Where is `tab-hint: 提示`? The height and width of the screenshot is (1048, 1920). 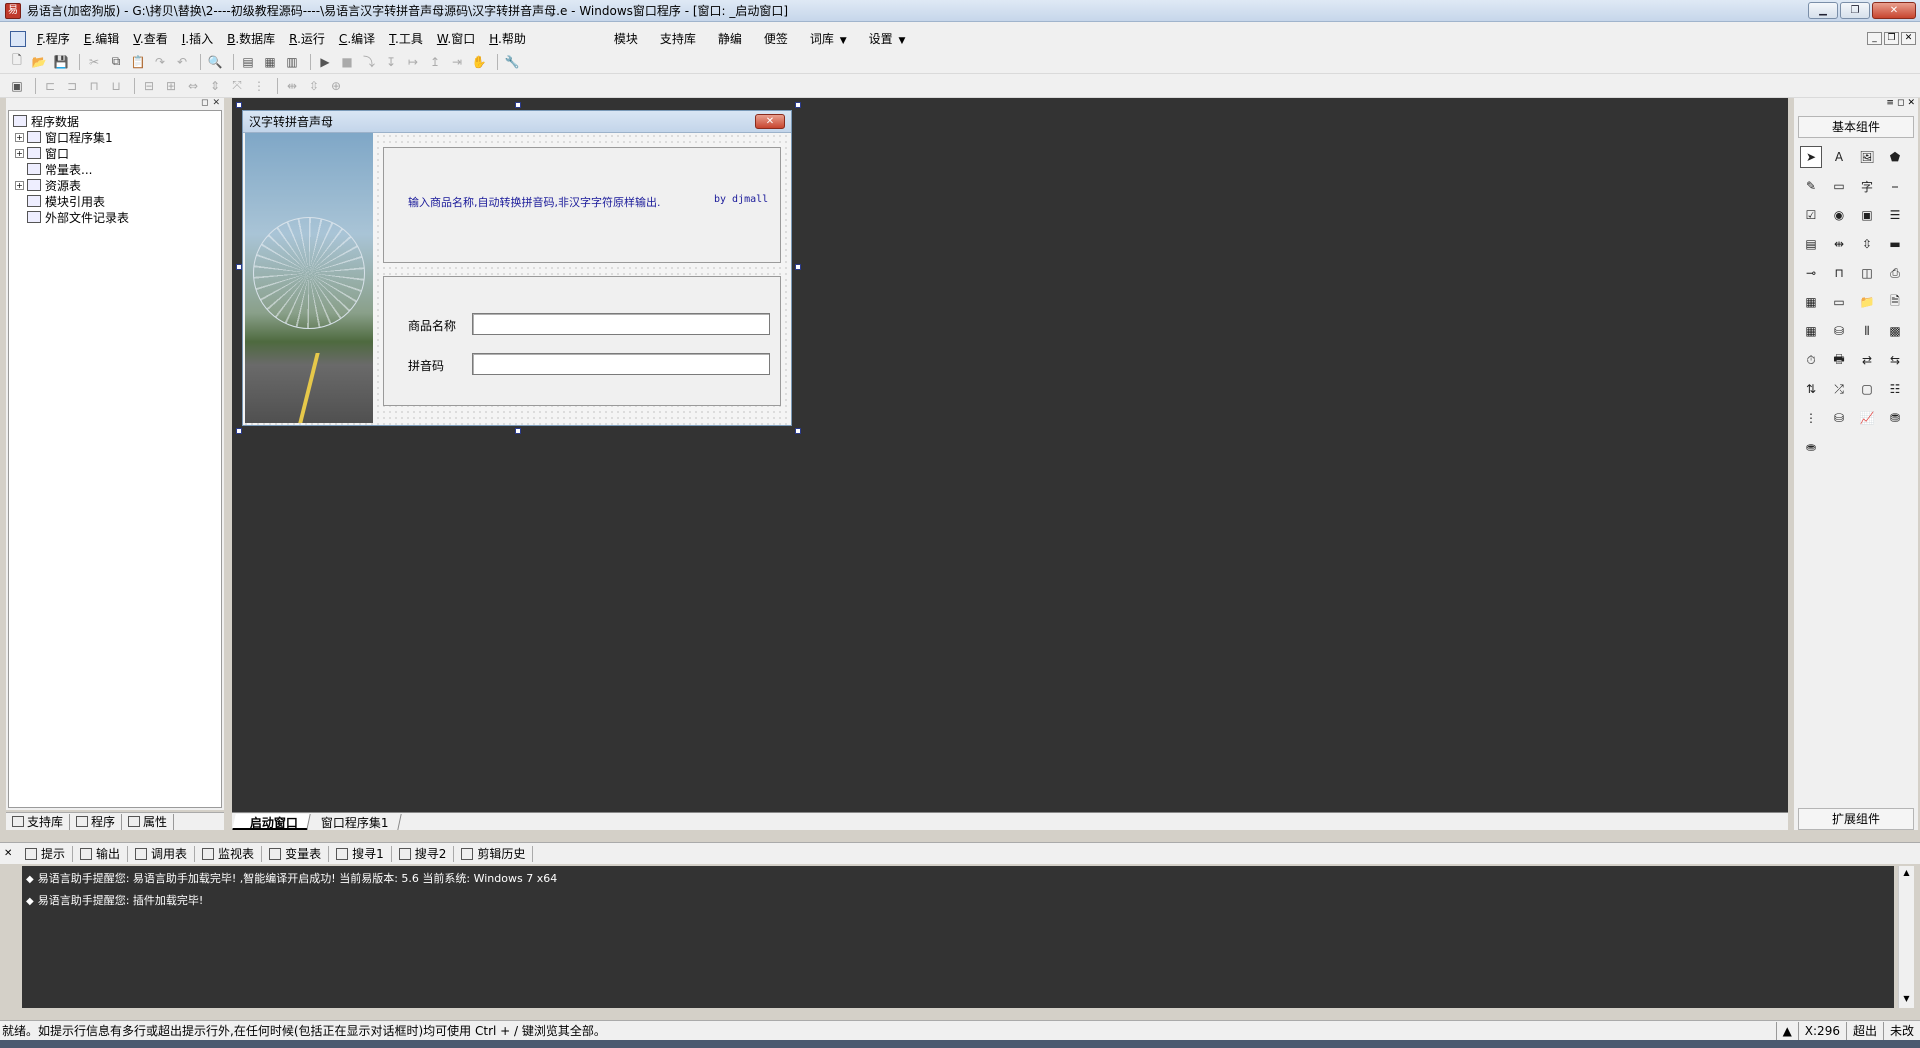 tab-hint: 提示 is located at coordinates (46, 853).